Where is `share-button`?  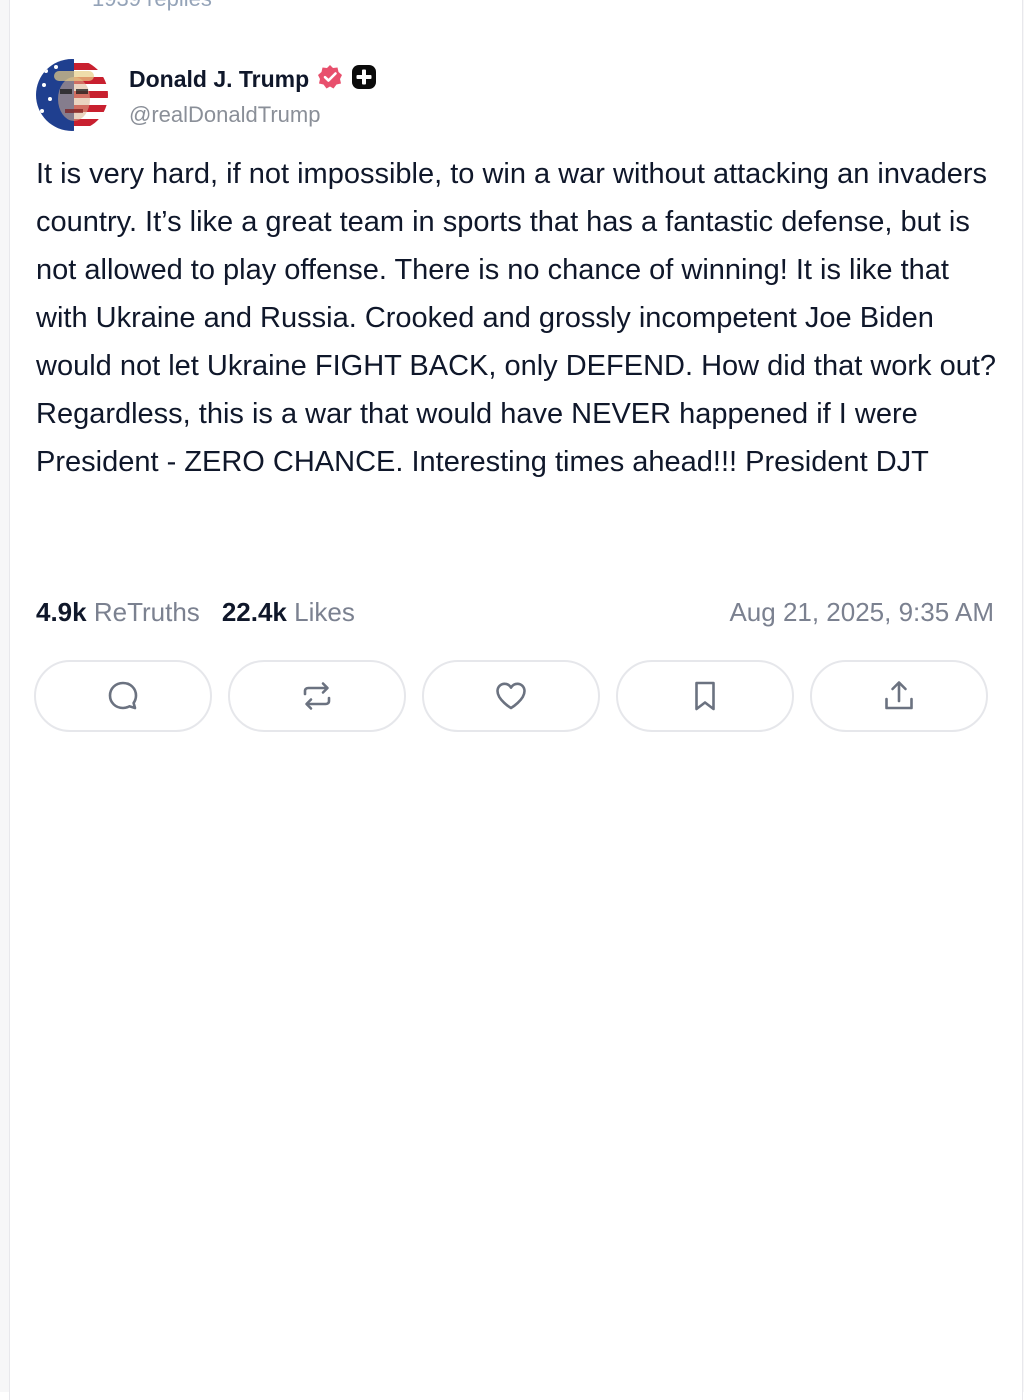 share-button is located at coordinates (899, 696).